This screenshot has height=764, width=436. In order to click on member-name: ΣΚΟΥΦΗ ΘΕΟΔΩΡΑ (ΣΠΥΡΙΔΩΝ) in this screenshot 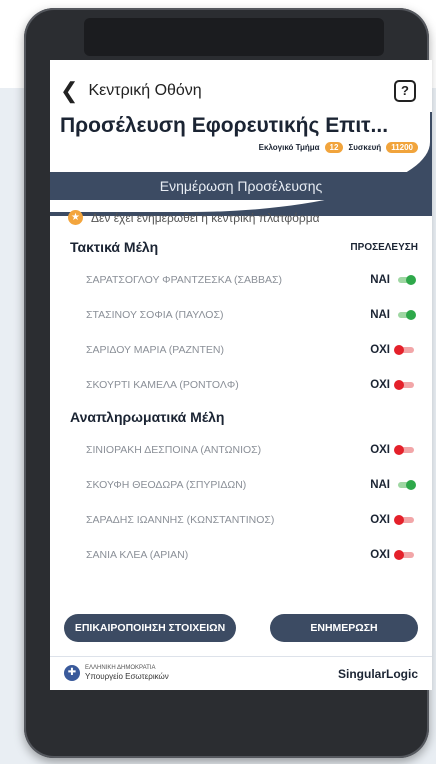, I will do `click(166, 484)`.